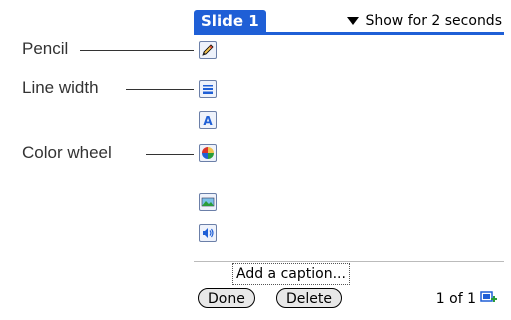 This screenshot has width=511, height=320. I want to click on color-wheel-leader-line, so click(172, 154).